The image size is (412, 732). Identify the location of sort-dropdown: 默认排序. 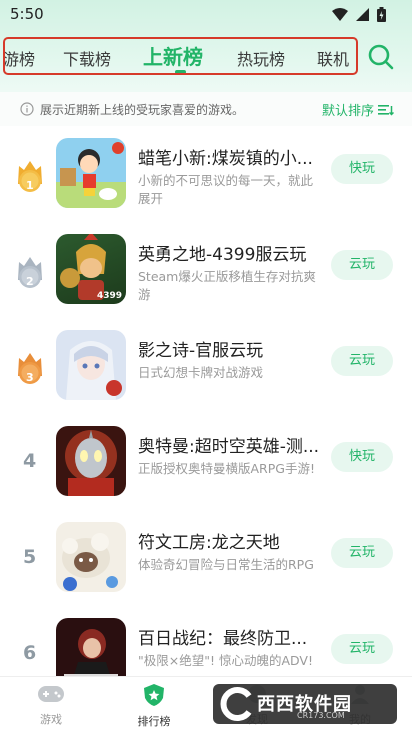
(358, 109).